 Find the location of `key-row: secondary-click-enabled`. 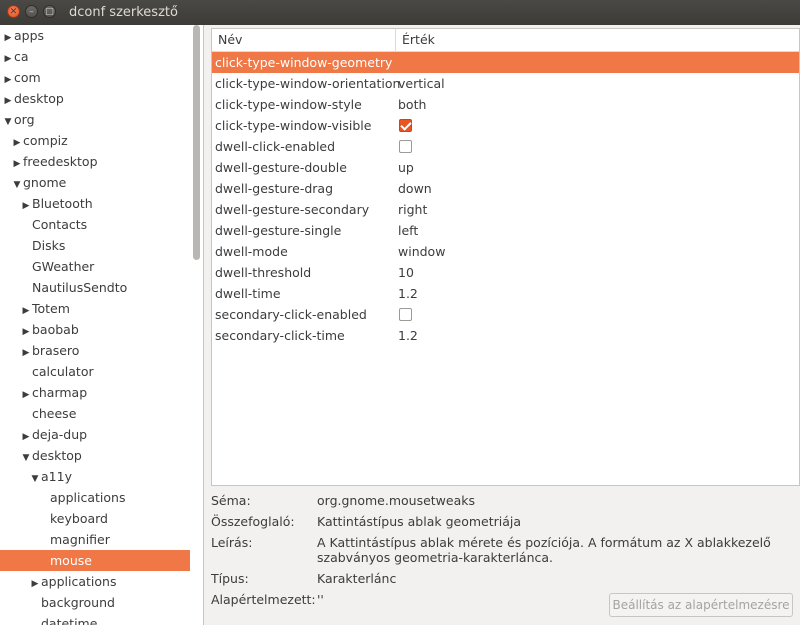

key-row: secondary-click-enabled is located at coordinates (505, 314).